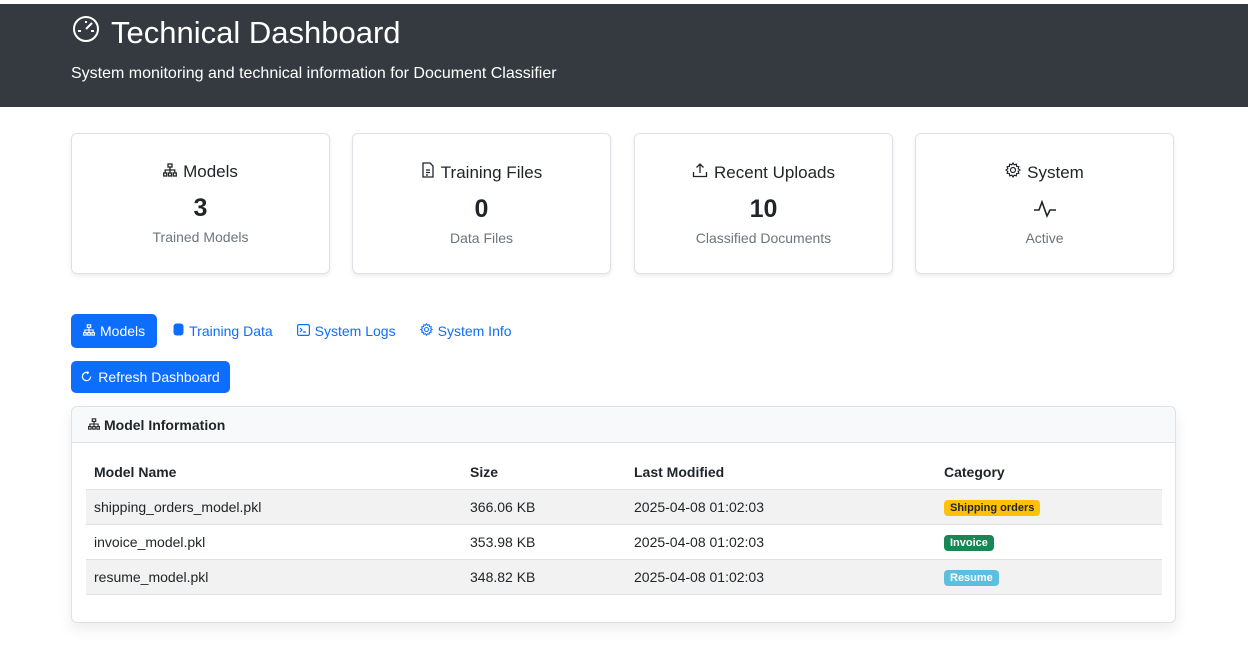  What do you see at coordinates (544, 507) in the screenshot?
I see `size-cell: 366.06 KB` at bounding box center [544, 507].